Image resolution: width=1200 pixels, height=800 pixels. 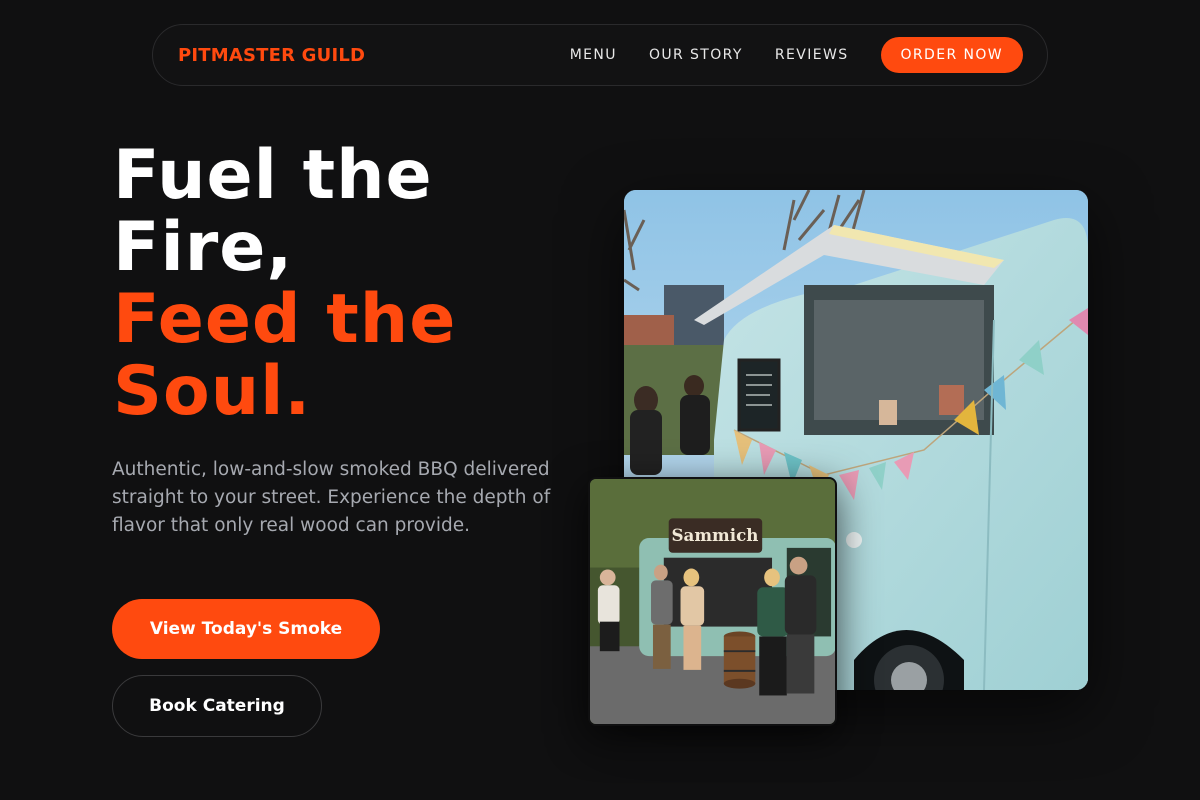 What do you see at coordinates (212, 391) in the screenshot?
I see `hero-title-accent-line-2: Soul.` at bounding box center [212, 391].